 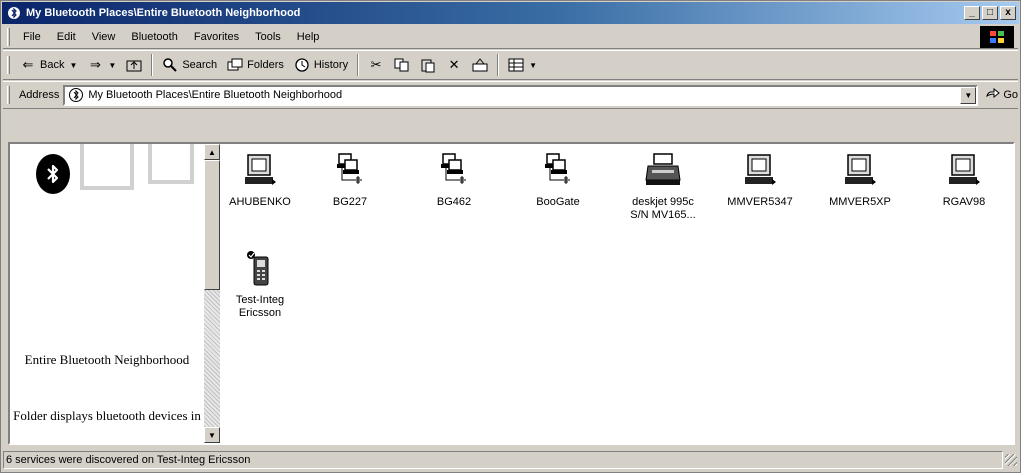 I want to click on phone-icon, so click(x=260, y=268).